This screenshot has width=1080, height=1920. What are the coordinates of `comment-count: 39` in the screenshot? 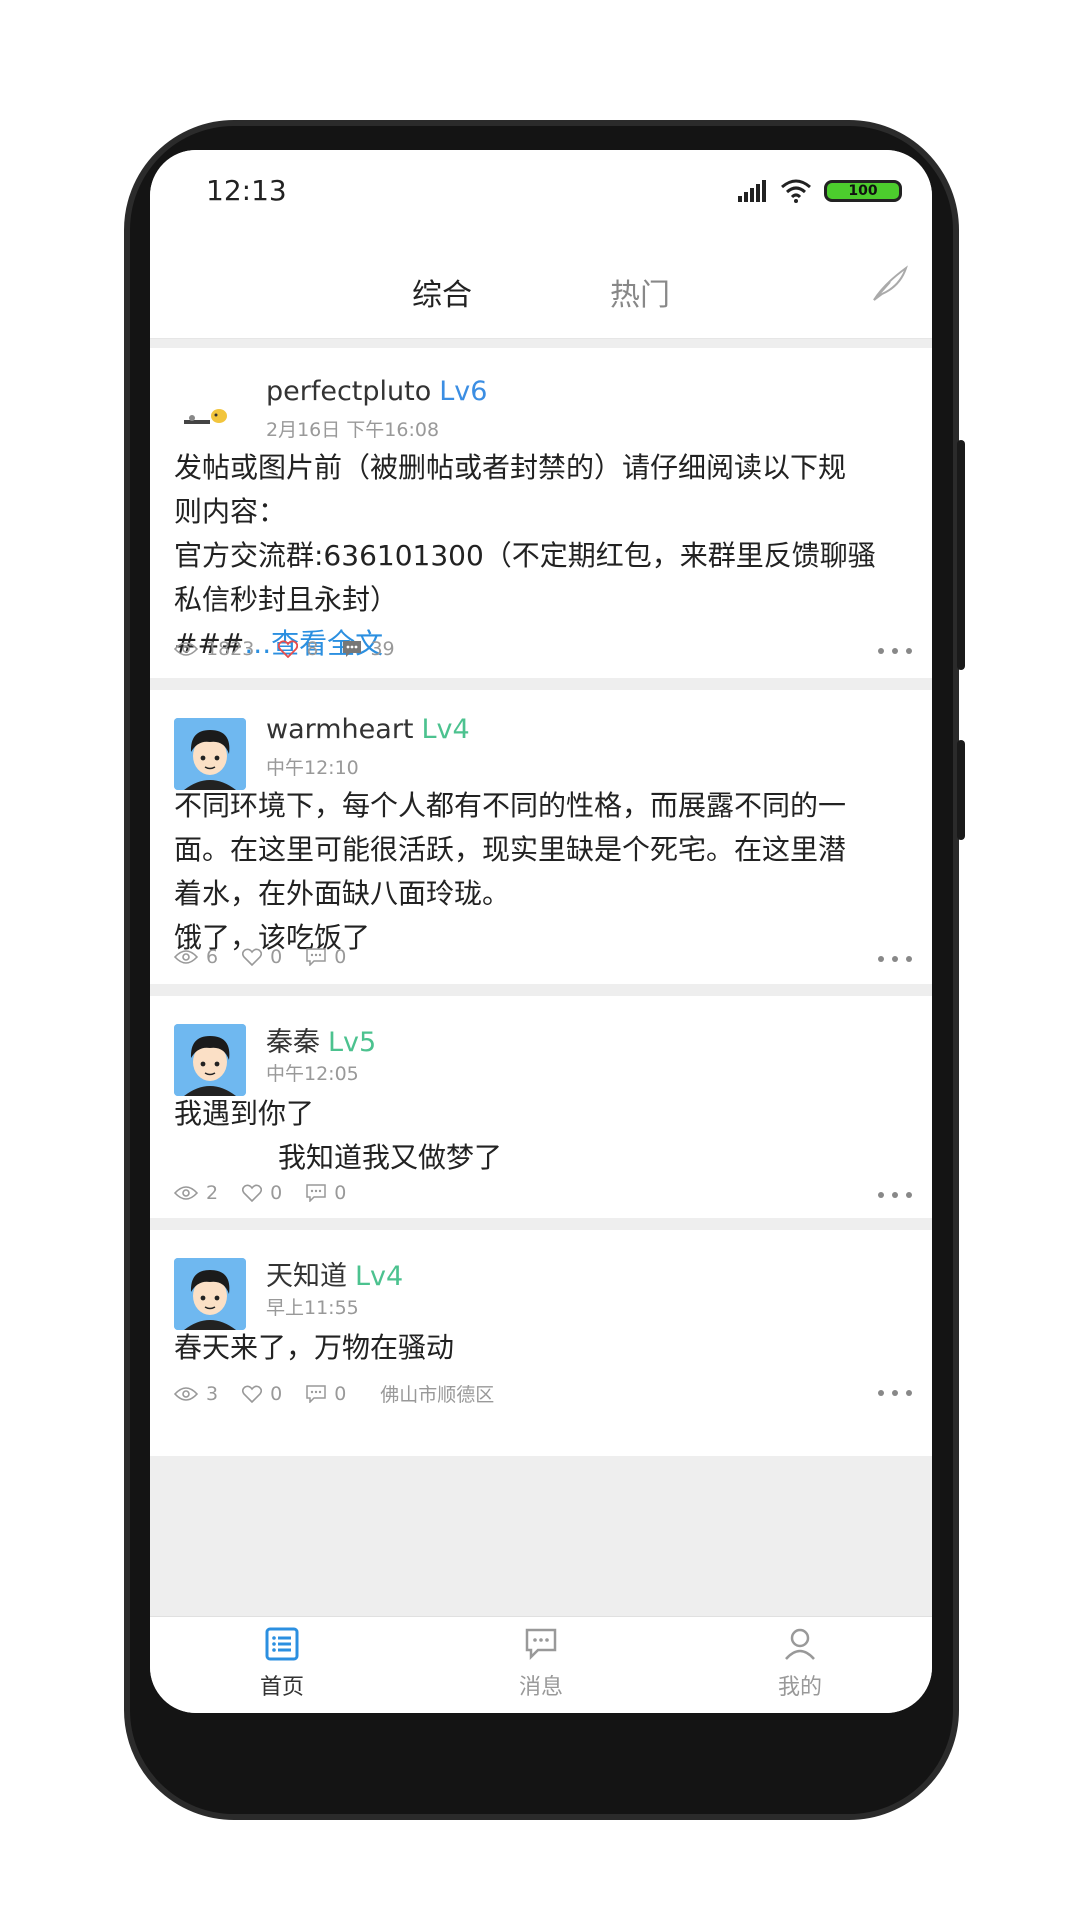 It's located at (368, 649).